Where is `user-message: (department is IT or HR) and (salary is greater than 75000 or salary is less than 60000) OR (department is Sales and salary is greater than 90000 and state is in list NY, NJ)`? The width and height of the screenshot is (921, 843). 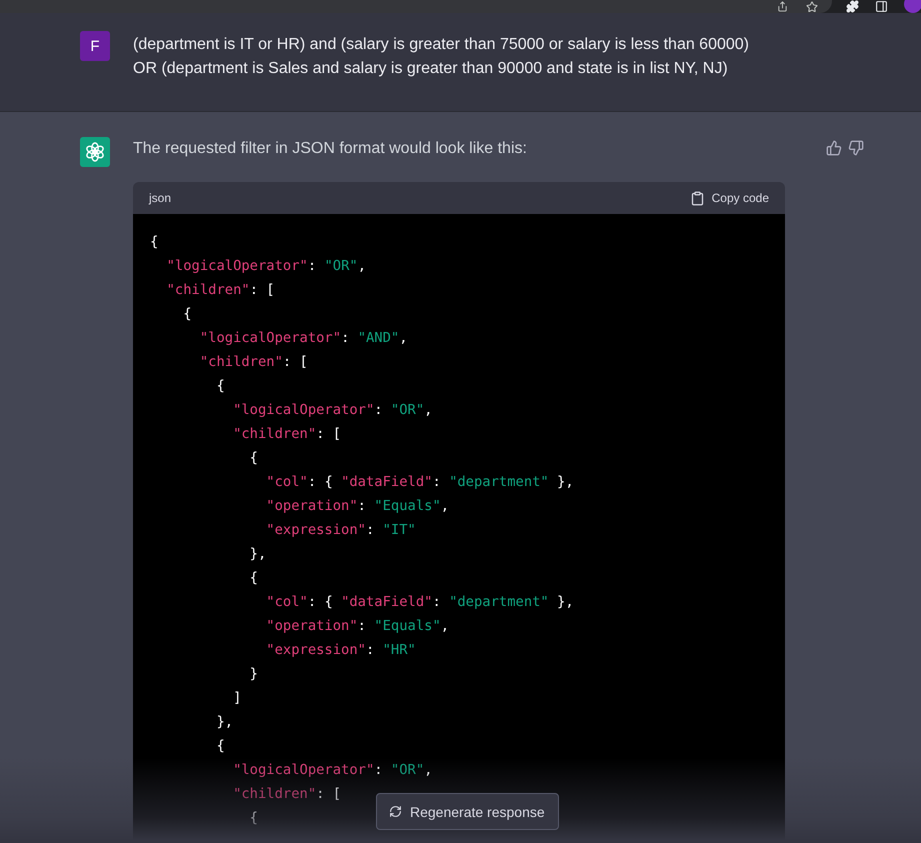 user-message: (department is IT or HR) and (salary is greater than 75000 or salary is less than 60000) OR (department is Sales and salary is greater than 90000 and state is in list NY, NJ) is located at coordinates (441, 57).